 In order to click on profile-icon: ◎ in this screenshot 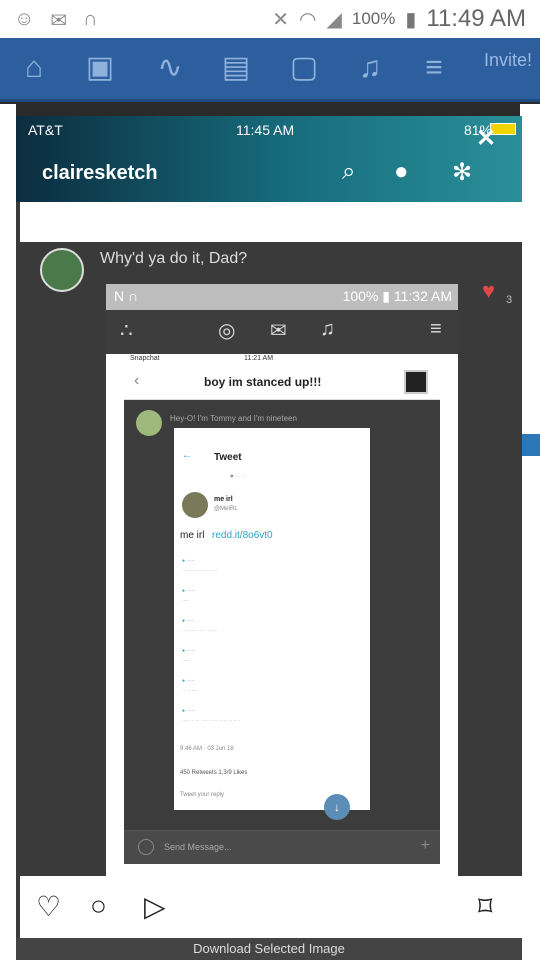, I will do `click(227, 331)`.